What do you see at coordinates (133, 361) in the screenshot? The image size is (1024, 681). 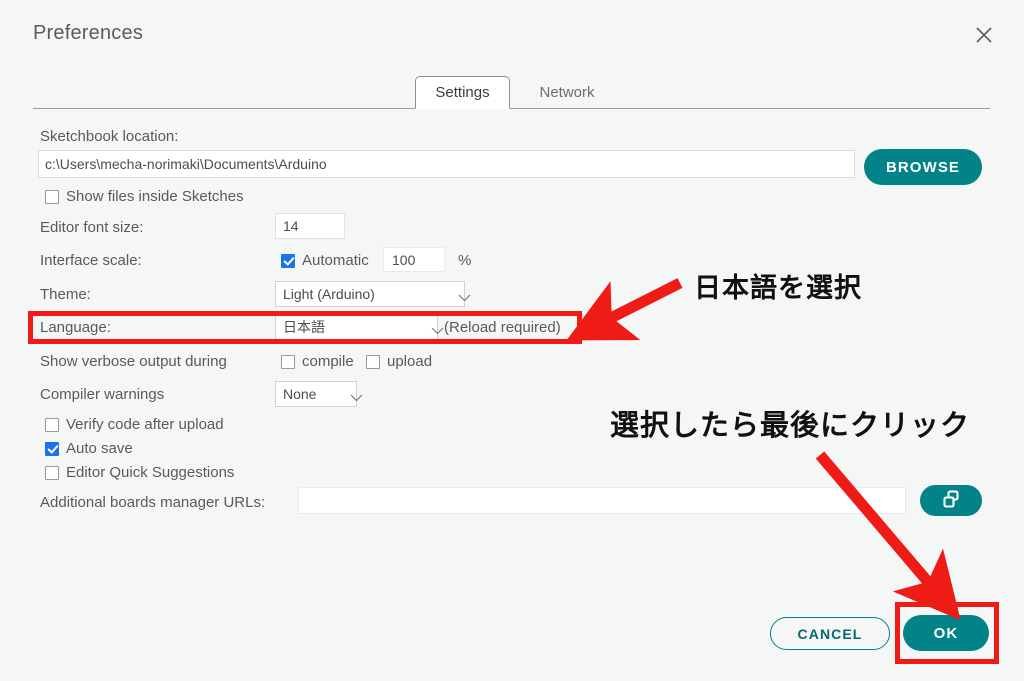 I see `verbose-output-label: Show verbose output during` at bounding box center [133, 361].